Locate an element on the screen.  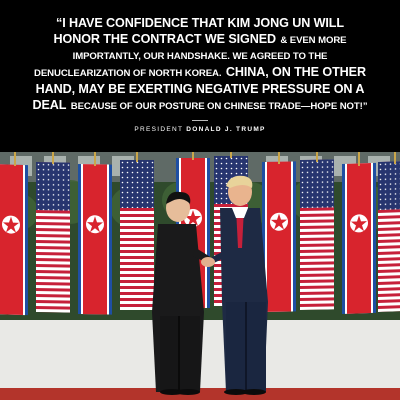
quote-emphasis: CHINA, ON THE OTHER is located at coordinates (295, 72).